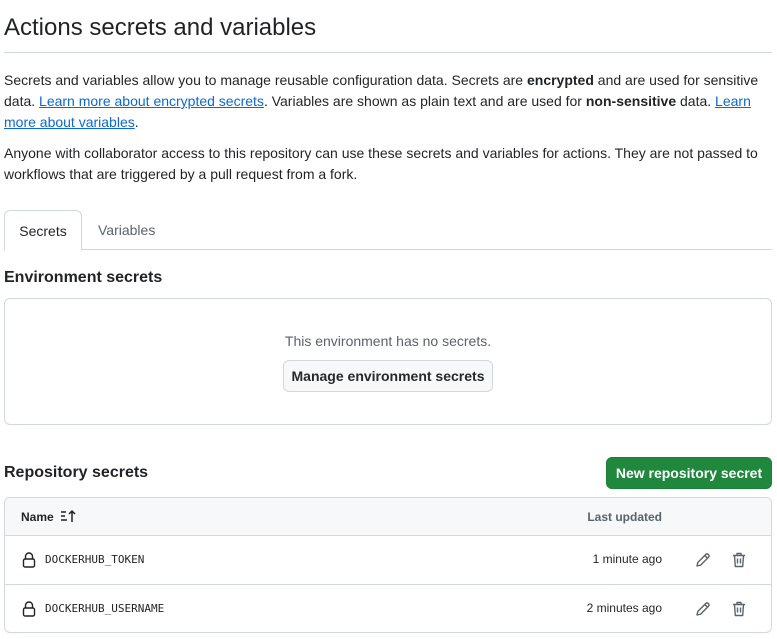 Image resolution: width=777 pixels, height=639 pixels. Describe the element at coordinates (76, 472) in the screenshot. I see `repository-secrets-heading: Repository secrets` at that location.